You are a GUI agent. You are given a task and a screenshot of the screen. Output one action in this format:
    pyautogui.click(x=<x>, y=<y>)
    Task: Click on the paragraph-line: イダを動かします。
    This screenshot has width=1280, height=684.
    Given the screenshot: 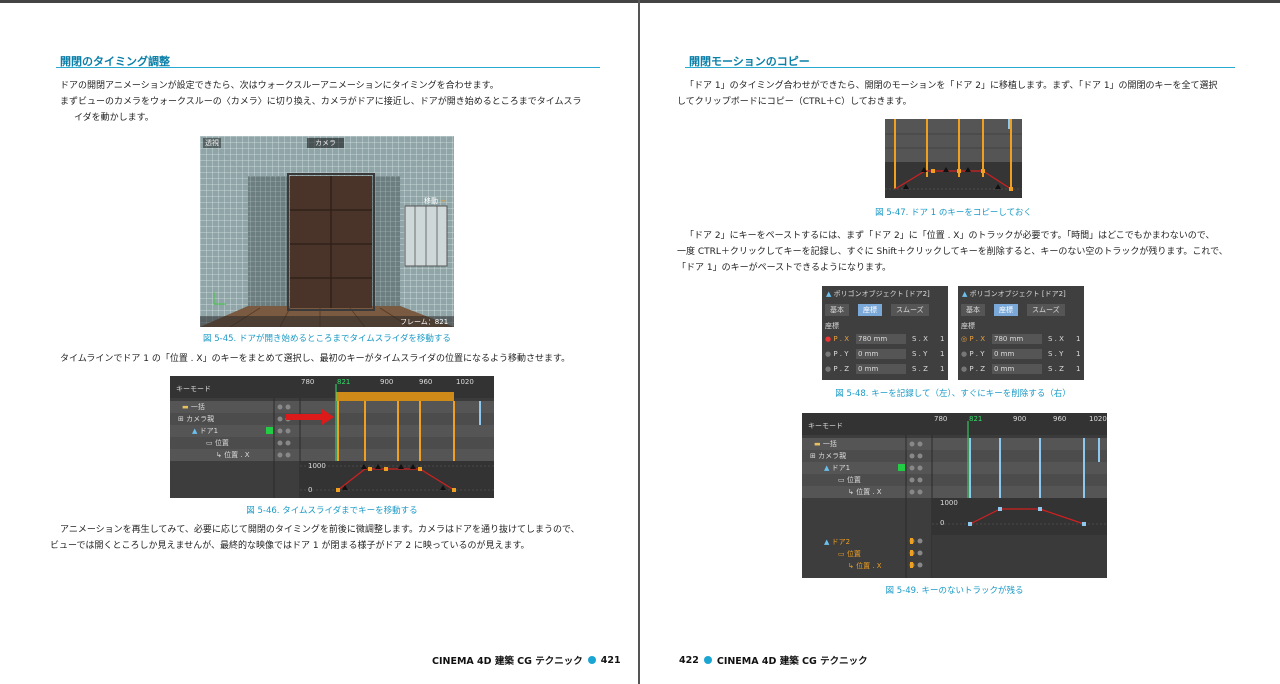 What is the action you would take?
    pyautogui.click(x=114, y=118)
    